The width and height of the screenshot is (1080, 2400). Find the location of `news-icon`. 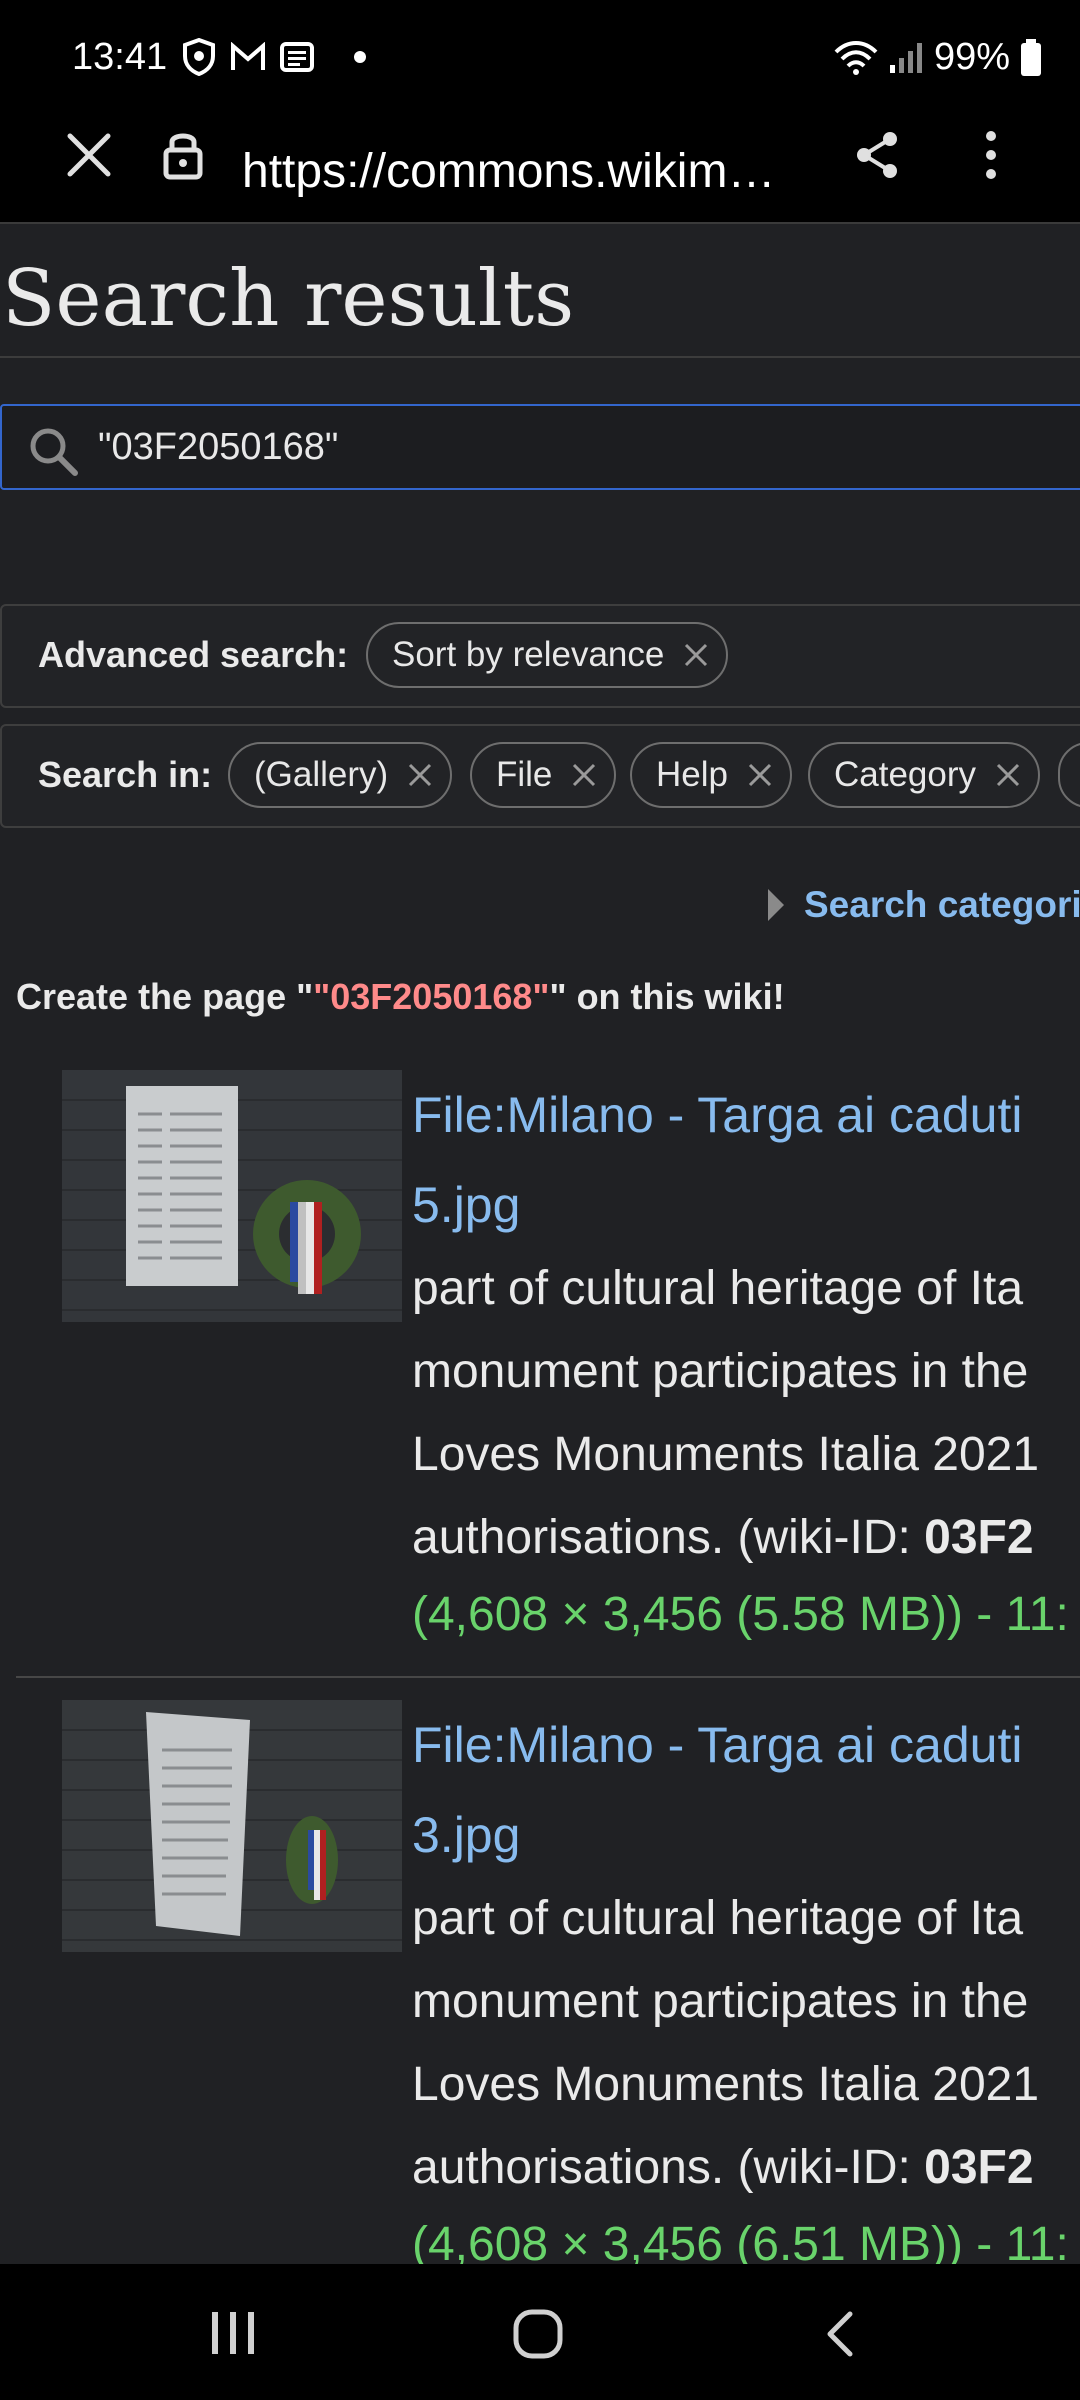

news-icon is located at coordinates (297, 57).